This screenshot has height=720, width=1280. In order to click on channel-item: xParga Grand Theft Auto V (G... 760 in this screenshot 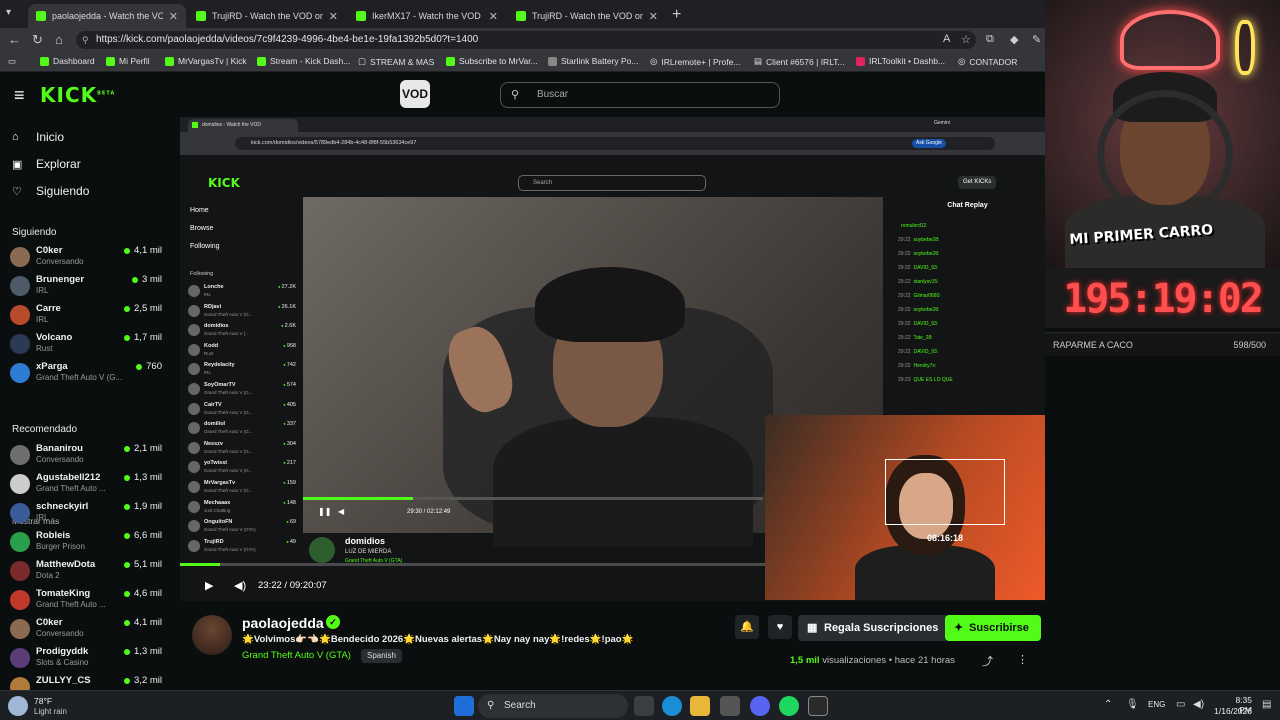, I will do `click(86, 375)`.